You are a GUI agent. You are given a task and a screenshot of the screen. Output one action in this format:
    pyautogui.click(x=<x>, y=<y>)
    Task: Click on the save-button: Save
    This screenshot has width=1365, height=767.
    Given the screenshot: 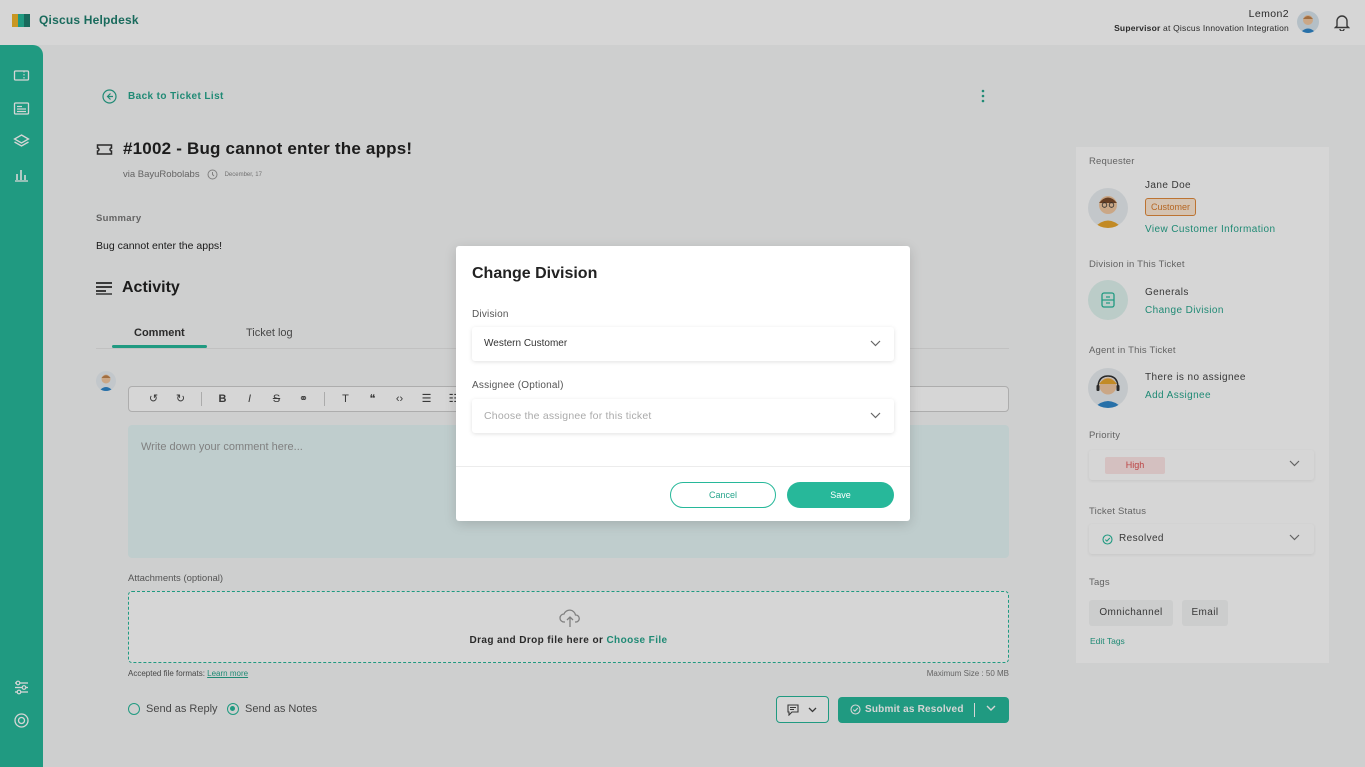 What is the action you would take?
    pyautogui.click(x=840, y=495)
    